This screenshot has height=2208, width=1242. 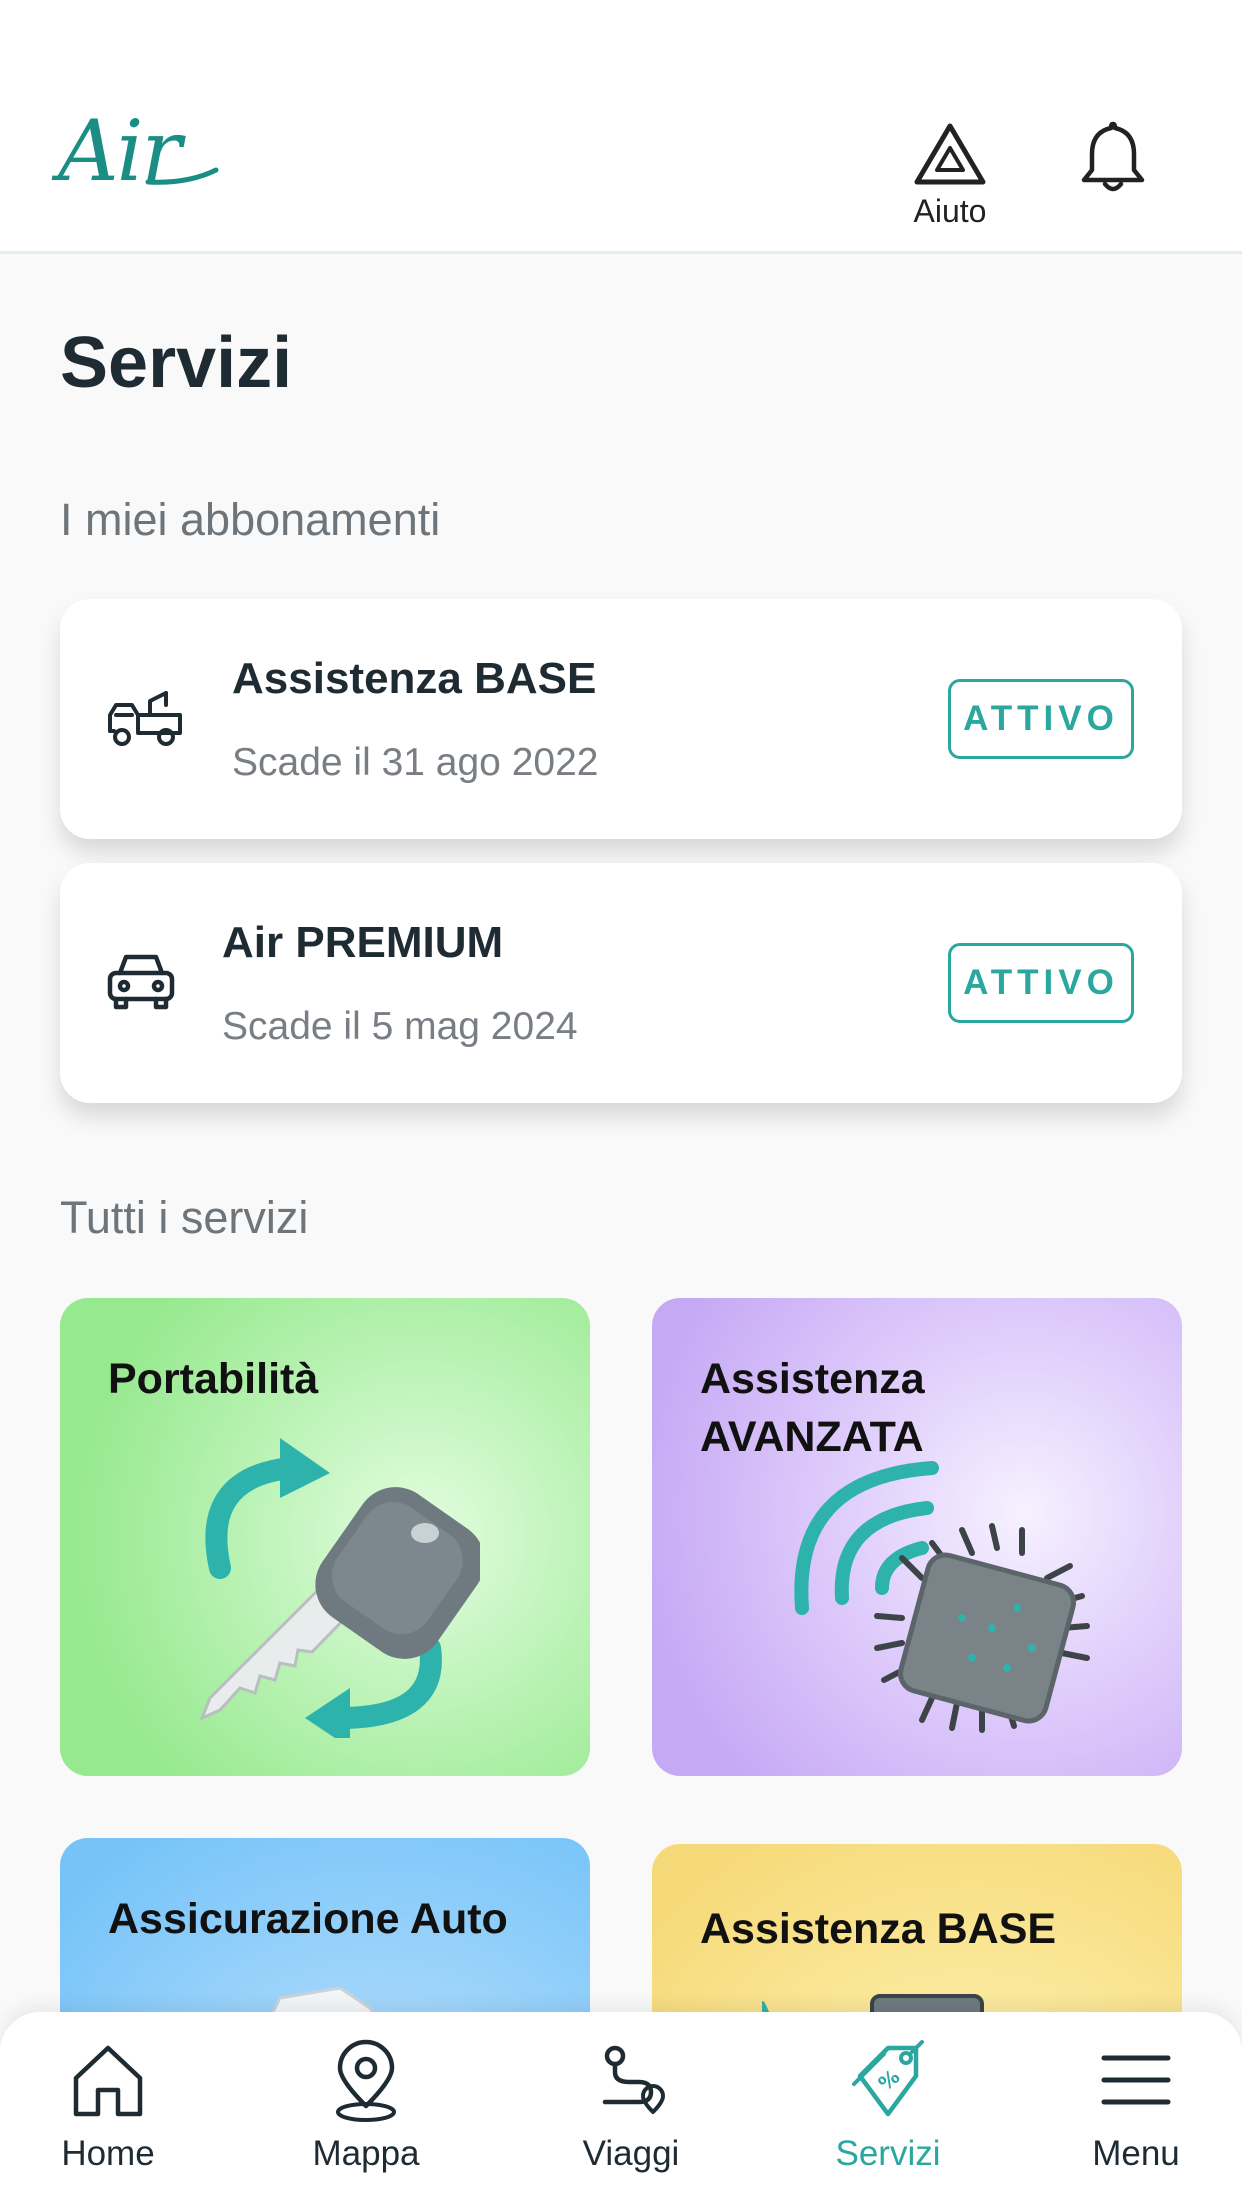 What do you see at coordinates (888, 2153) in the screenshot?
I see `nav-label: Servizi` at bounding box center [888, 2153].